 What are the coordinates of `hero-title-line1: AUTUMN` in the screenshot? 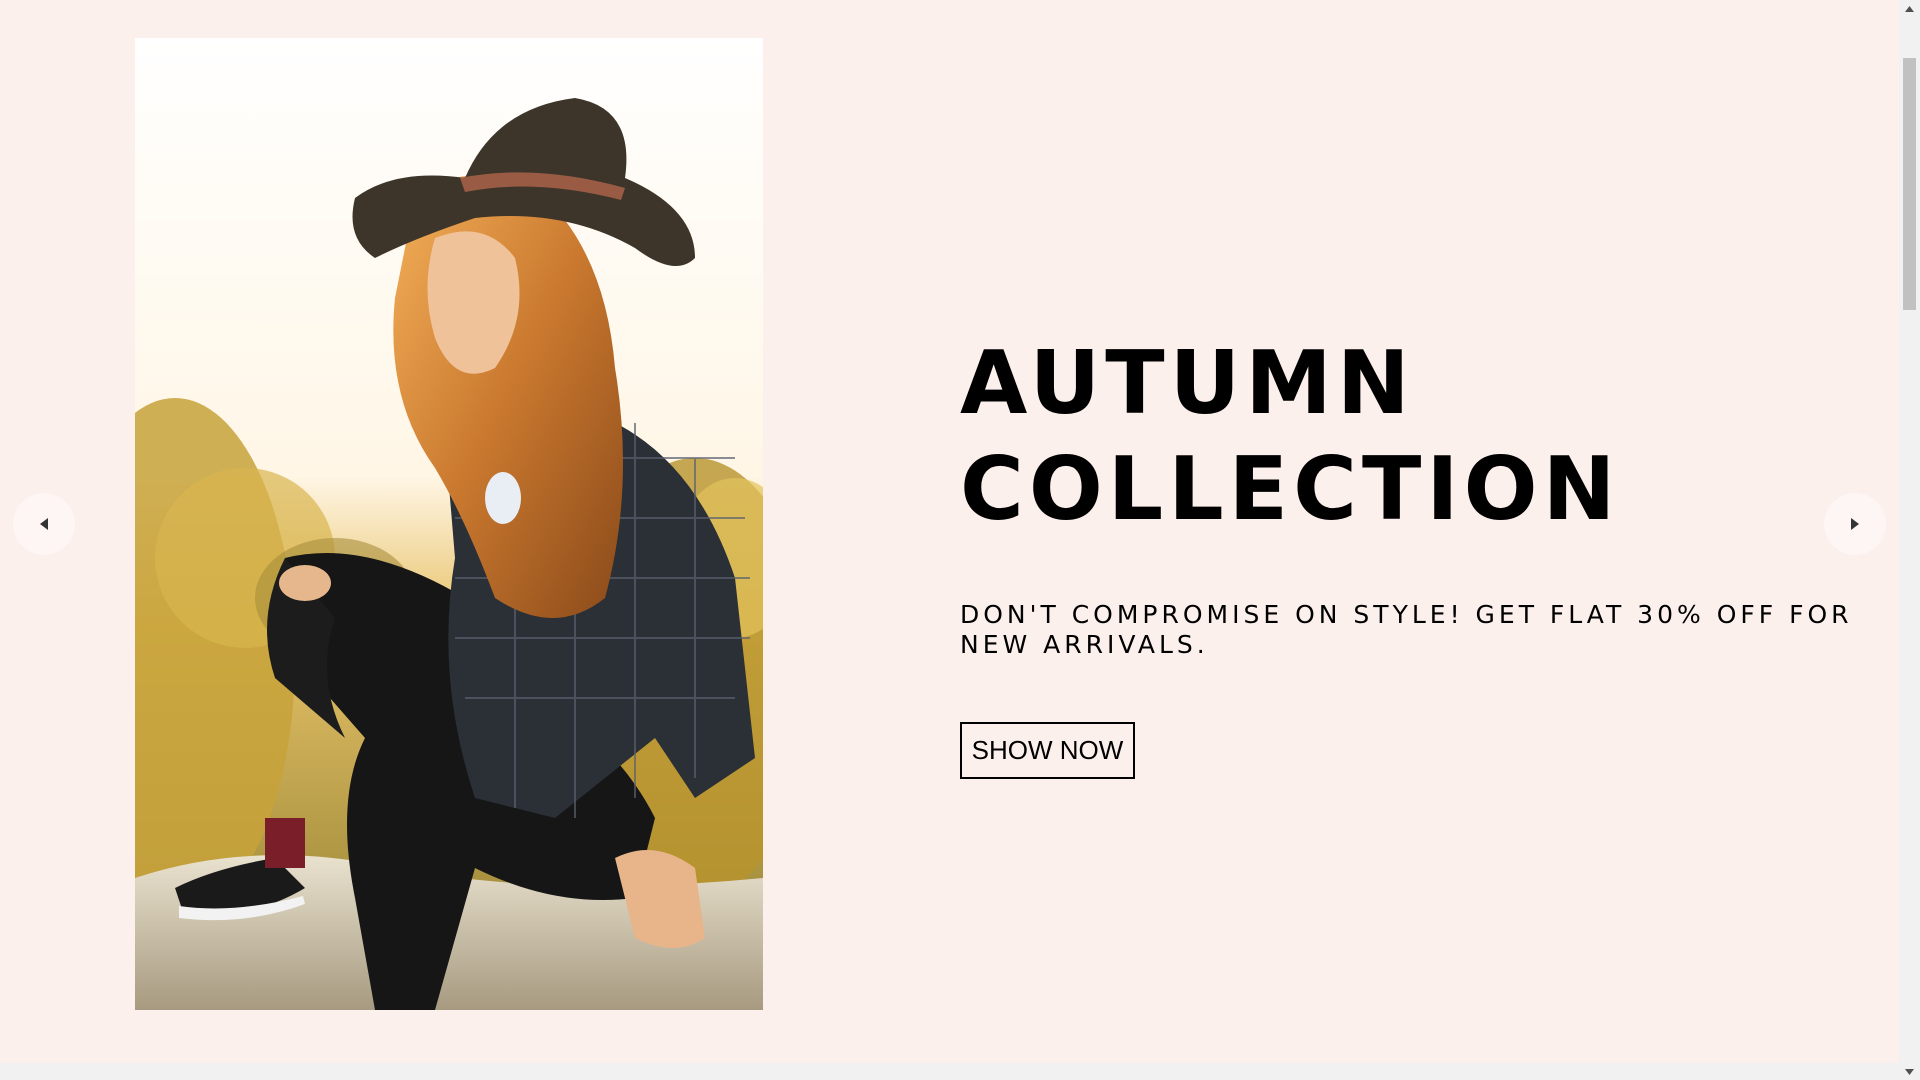 It's located at (1187, 383).